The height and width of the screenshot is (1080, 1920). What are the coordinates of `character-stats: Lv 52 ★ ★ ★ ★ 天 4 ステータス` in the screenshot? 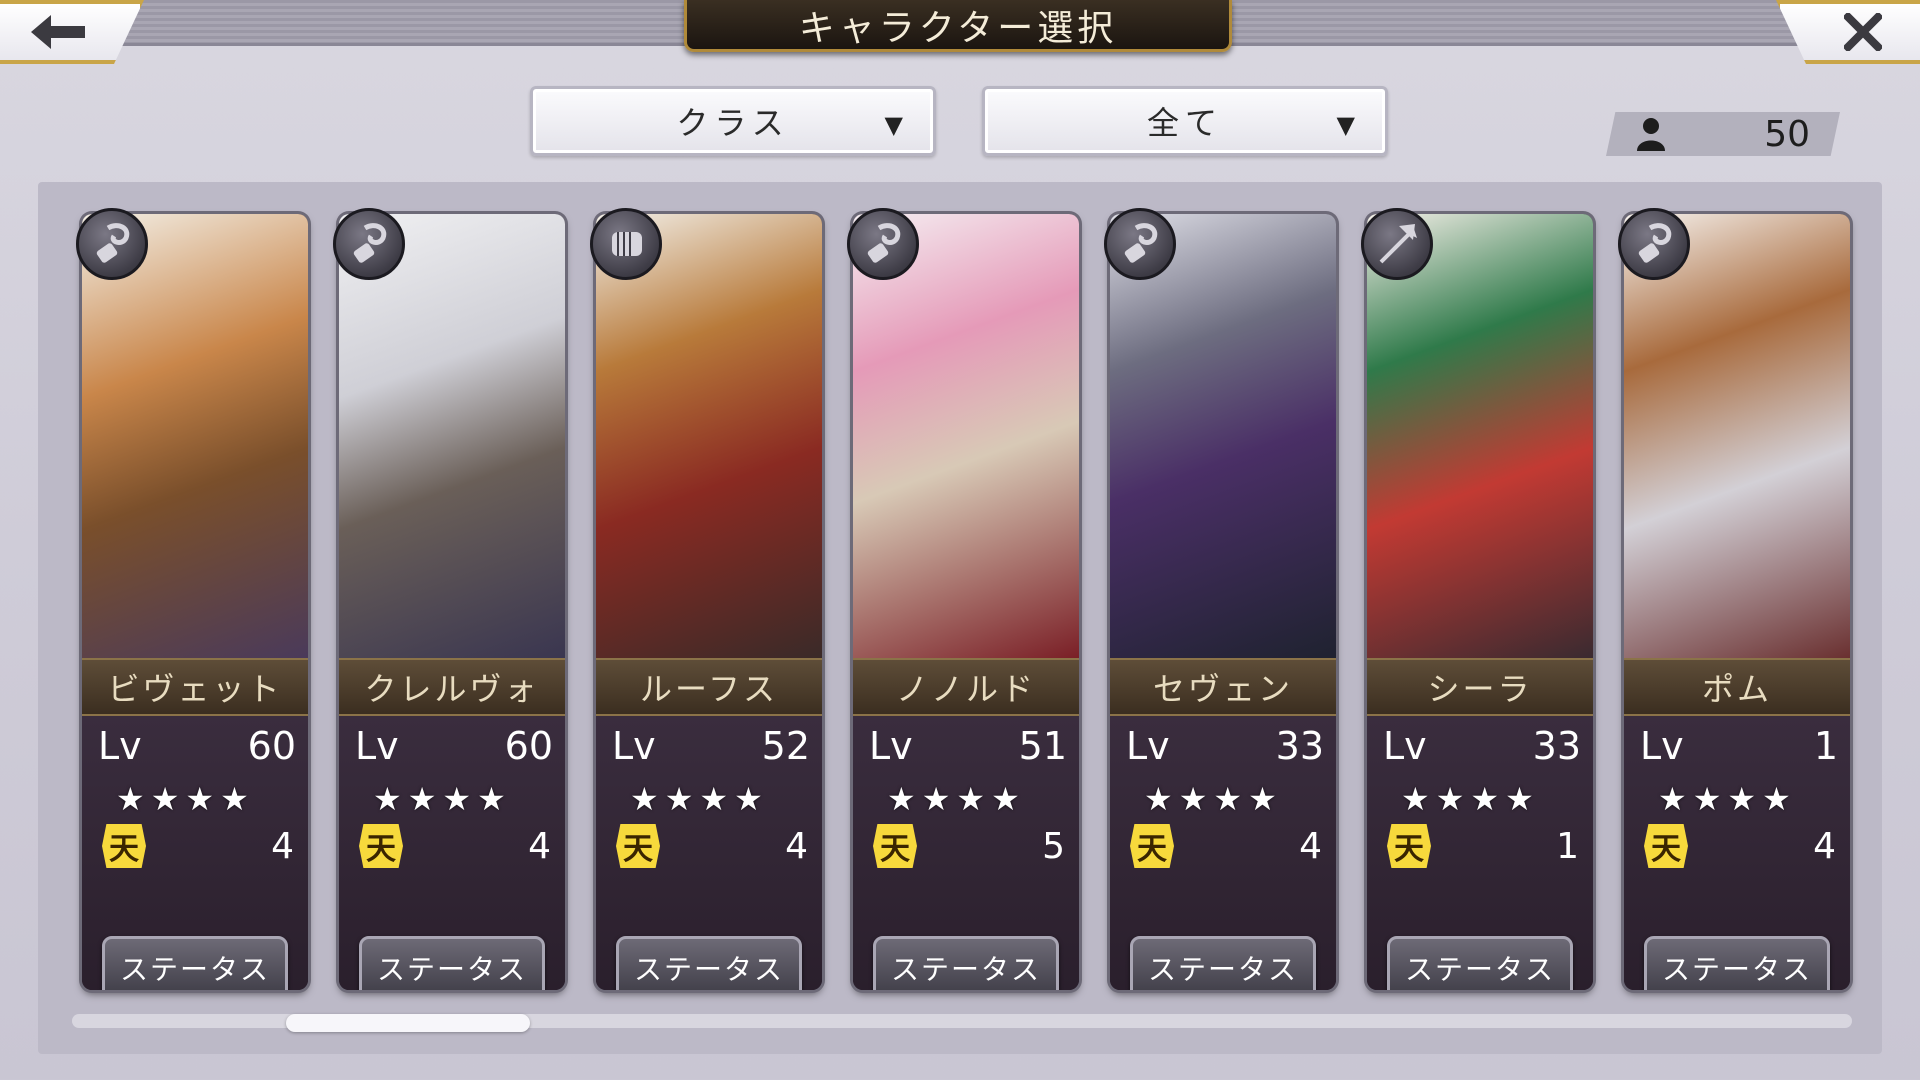 It's located at (709, 853).